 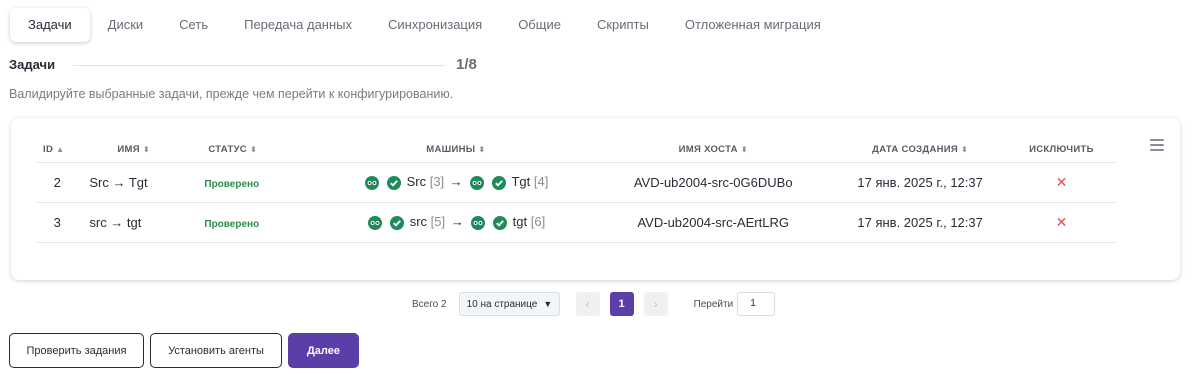 I want to click on row-id: 3, so click(x=57, y=222).